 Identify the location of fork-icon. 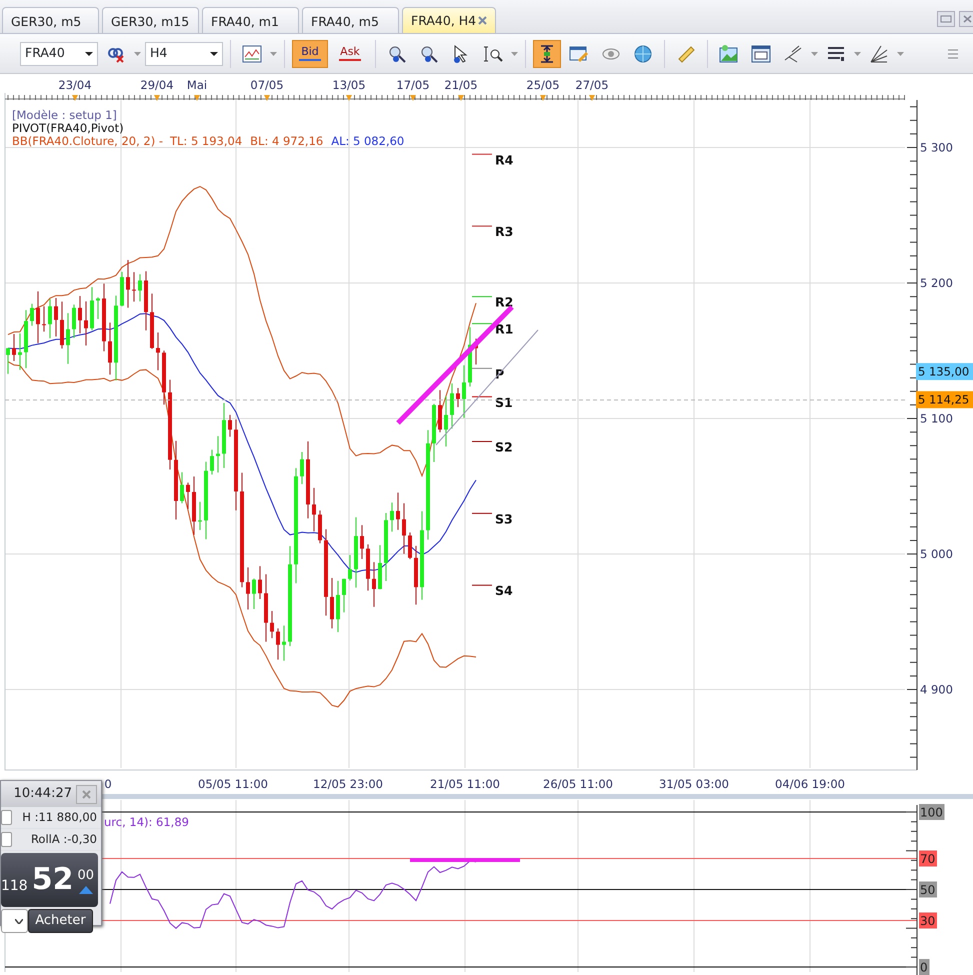
(793, 54).